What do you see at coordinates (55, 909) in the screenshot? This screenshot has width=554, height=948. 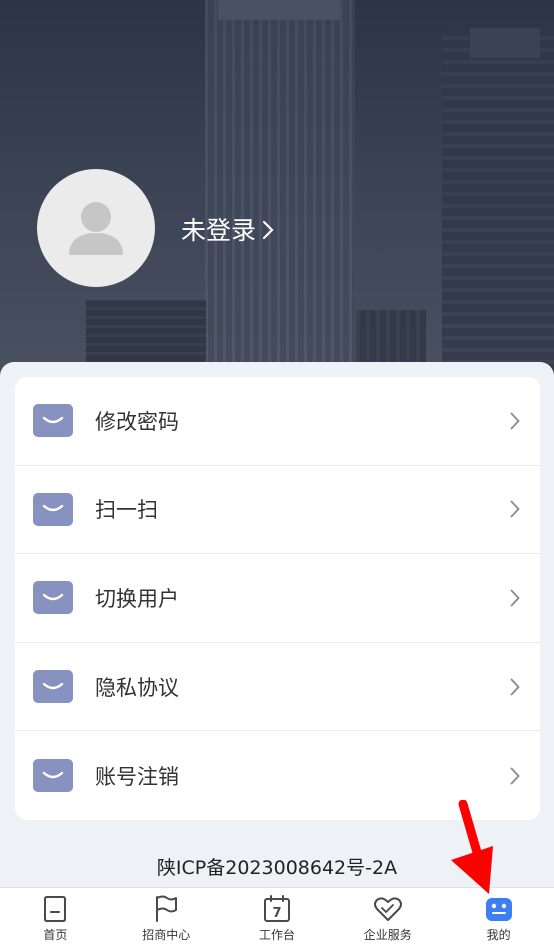 I see `home-icon` at bounding box center [55, 909].